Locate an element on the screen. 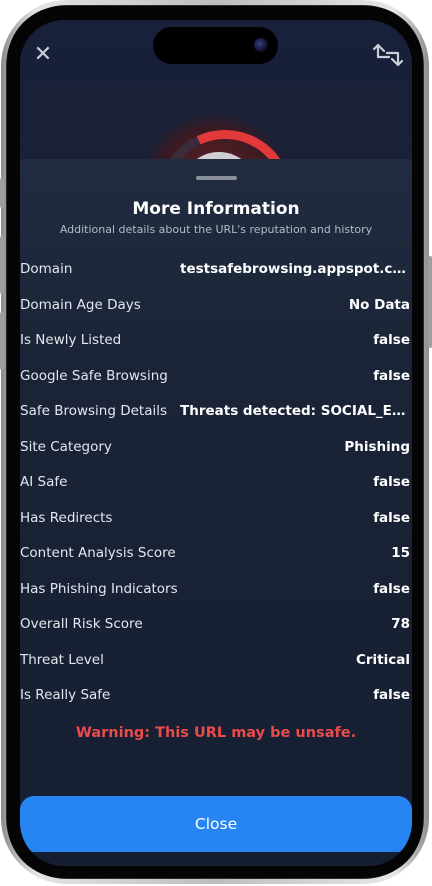 The height and width of the screenshot is (886, 432). sheet-drag-handle is located at coordinates (216, 178).